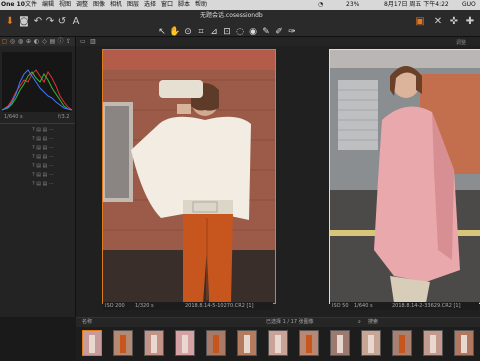  Describe the element at coordinates (60, 41) in the screenshot. I see `metadata-tab-icon: ⓘ` at that location.